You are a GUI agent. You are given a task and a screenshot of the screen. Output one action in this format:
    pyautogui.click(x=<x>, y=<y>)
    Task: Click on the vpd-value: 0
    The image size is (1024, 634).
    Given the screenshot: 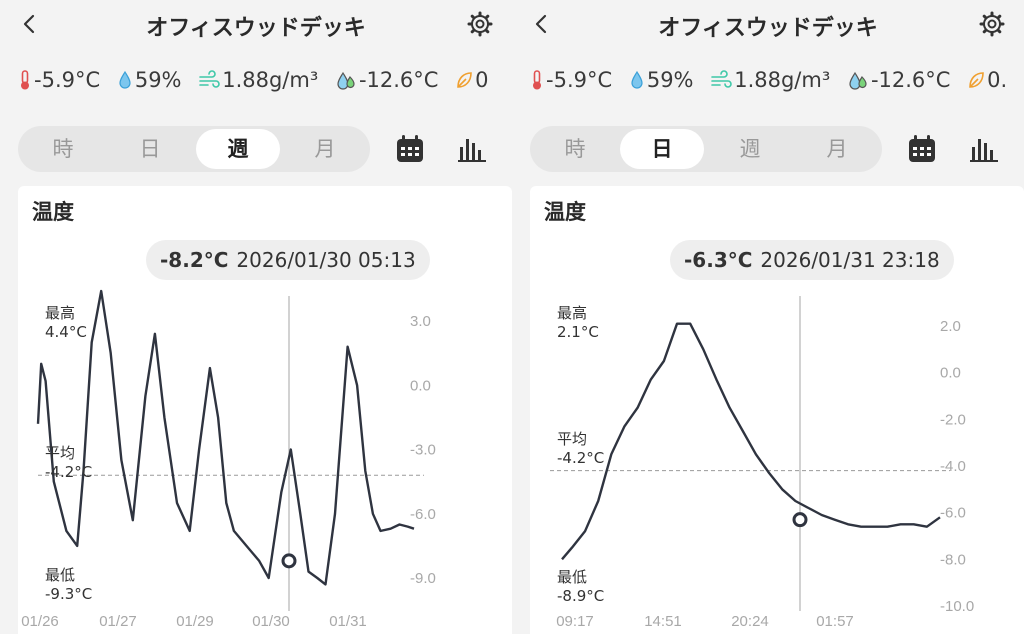 What is the action you would take?
    pyautogui.click(x=482, y=80)
    